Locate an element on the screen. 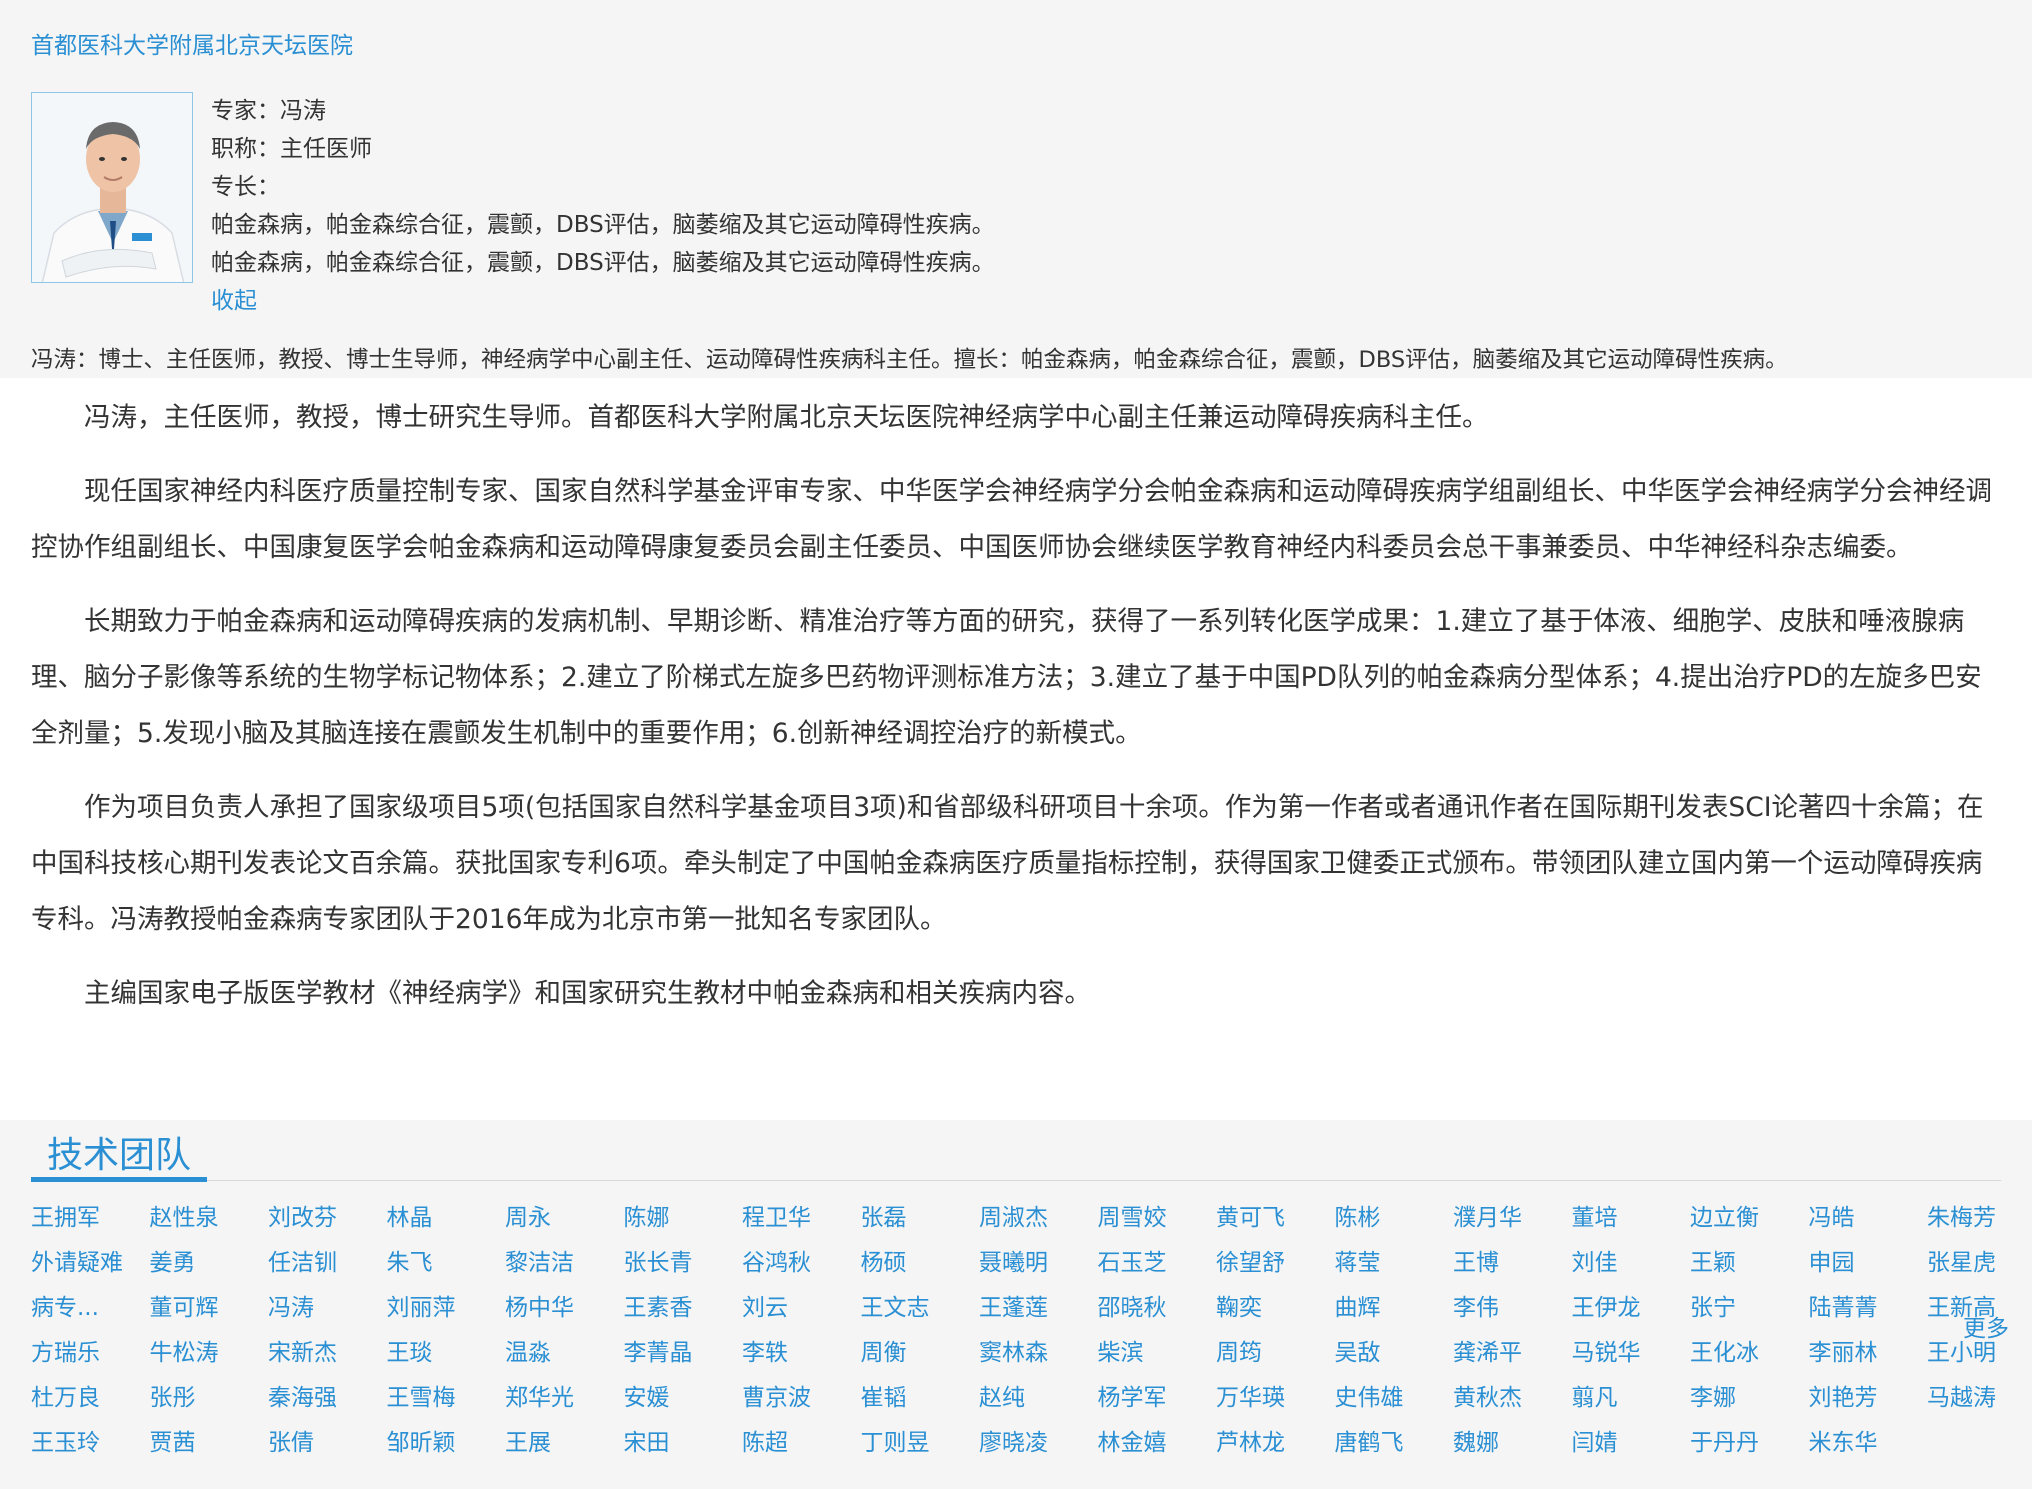 This screenshot has width=2032, height=1489. team-member-link: 刘云 is located at coordinates (765, 1308).